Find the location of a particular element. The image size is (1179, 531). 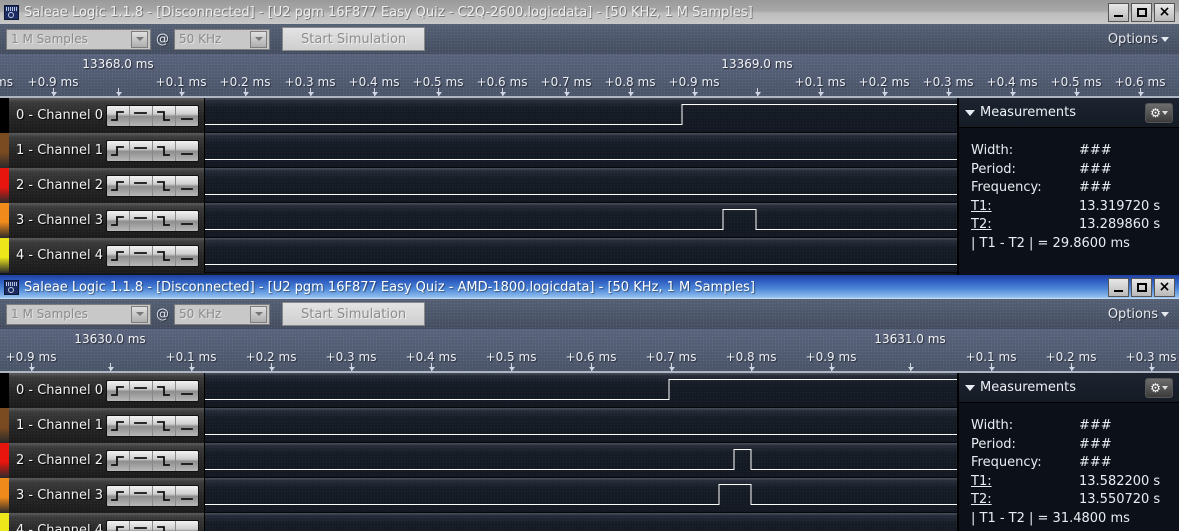

ruler-major-label: 13630.0 ms is located at coordinates (110, 339).